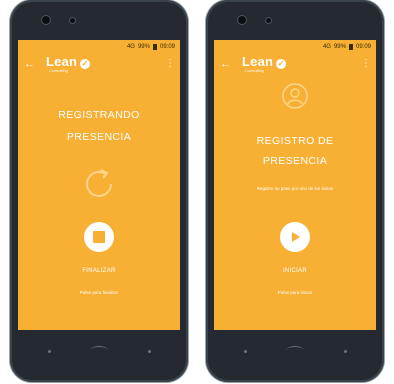 The width and height of the screenshot is (394, 384). I want to click on refresh-icon, so click(99, 183).